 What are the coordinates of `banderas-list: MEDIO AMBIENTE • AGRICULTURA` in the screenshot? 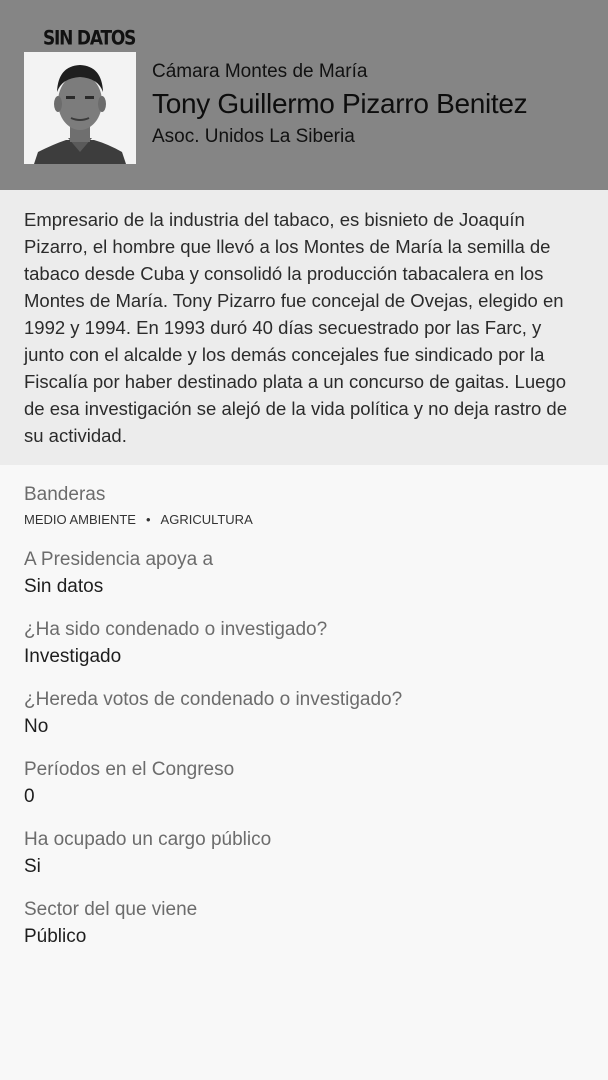 It's located at (138, 520).